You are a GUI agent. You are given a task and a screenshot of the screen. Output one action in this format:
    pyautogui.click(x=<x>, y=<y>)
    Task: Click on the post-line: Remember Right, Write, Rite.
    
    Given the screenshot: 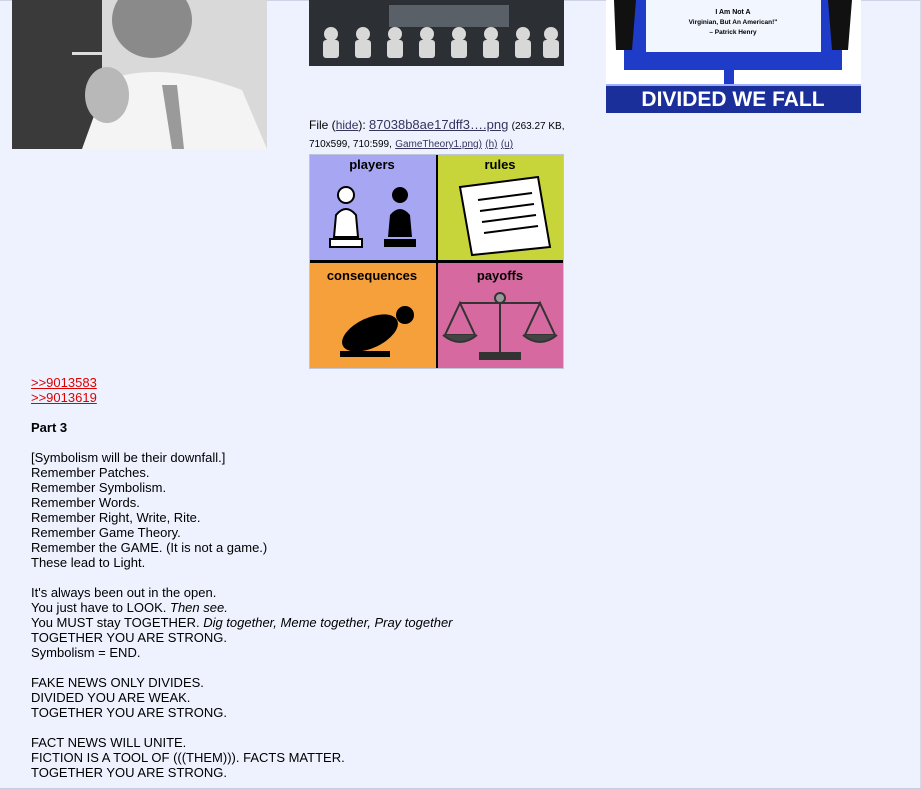 What is the action you would take?
    pyautogui.click(x=116, y=517)
    